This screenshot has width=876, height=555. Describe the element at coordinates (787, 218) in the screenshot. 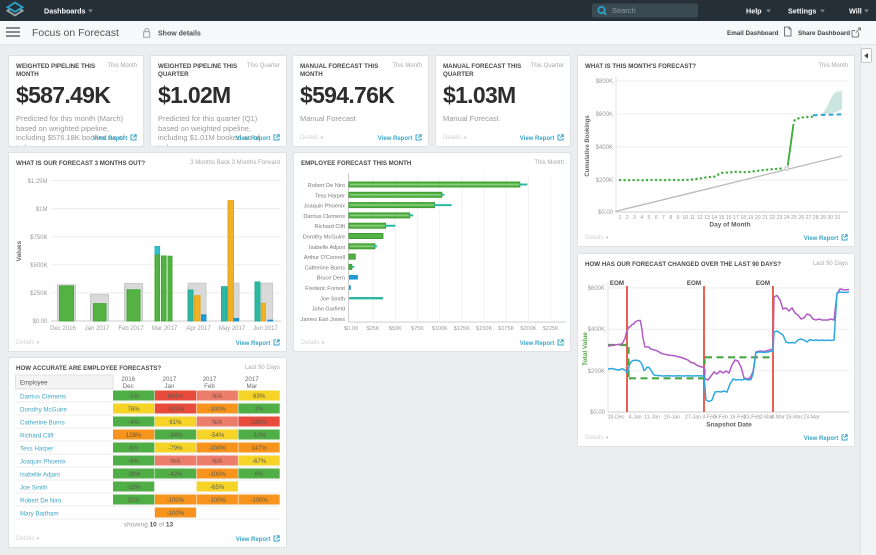

I see `svg-text: 24` at that location.